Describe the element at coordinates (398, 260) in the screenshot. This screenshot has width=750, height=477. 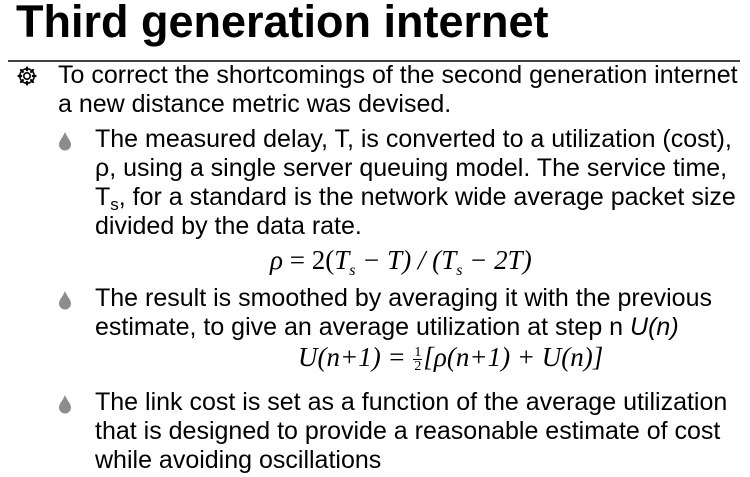
I see `formula-minus-T: − T) / (` at that location.